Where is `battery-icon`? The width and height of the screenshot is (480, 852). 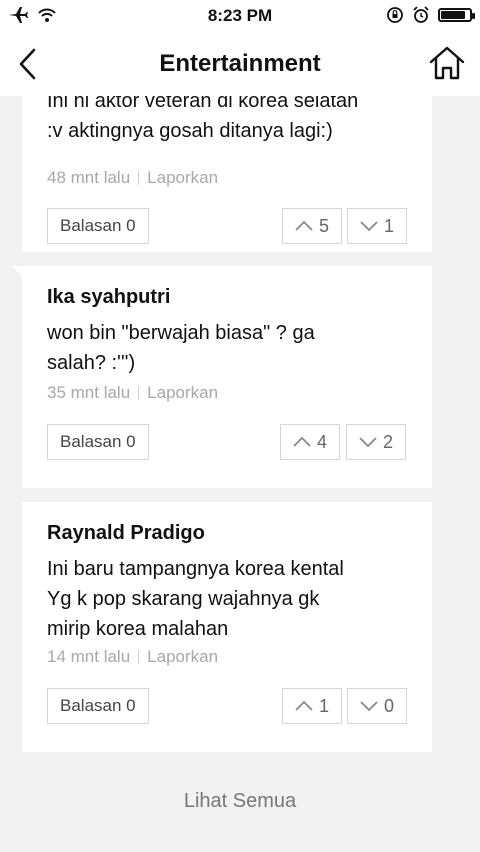 battery-icon is located at coordinates (456, 15).